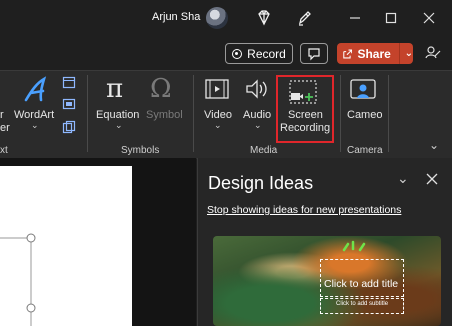 The width and height of the screenshot is (452, 326). Describe the element at coordinates (140, 150) in the screenshot. I see `group-label-symbols: Symbols` at that location.